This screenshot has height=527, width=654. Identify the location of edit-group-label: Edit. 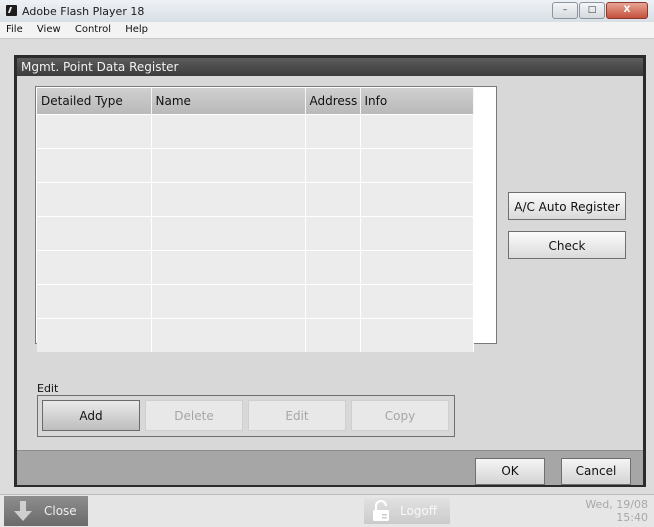
(48, 388).